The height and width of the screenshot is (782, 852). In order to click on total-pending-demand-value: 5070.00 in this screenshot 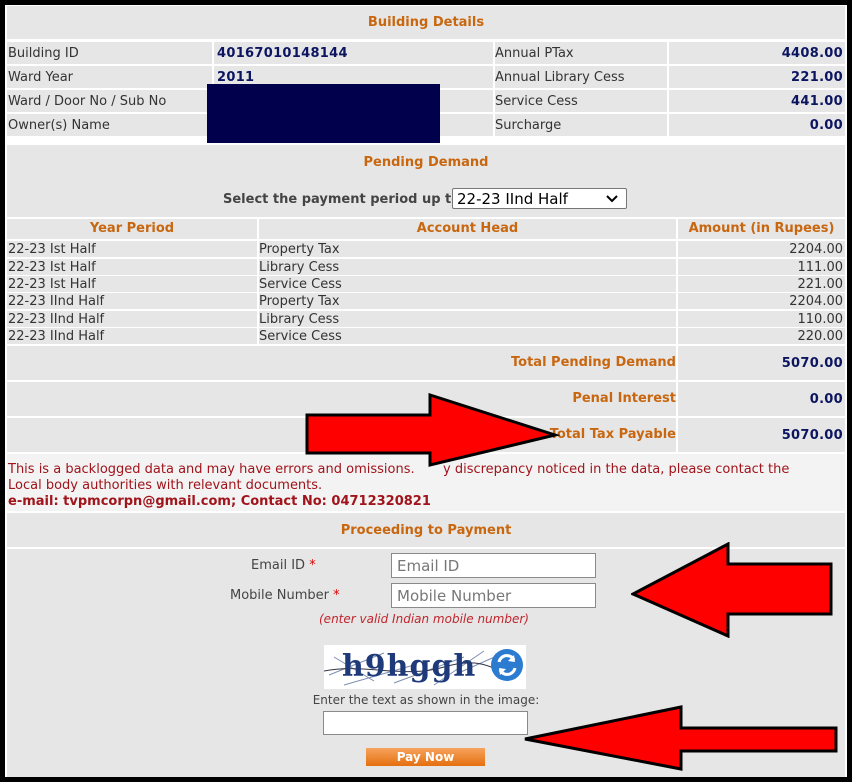, I will do `click(812, 363)`.